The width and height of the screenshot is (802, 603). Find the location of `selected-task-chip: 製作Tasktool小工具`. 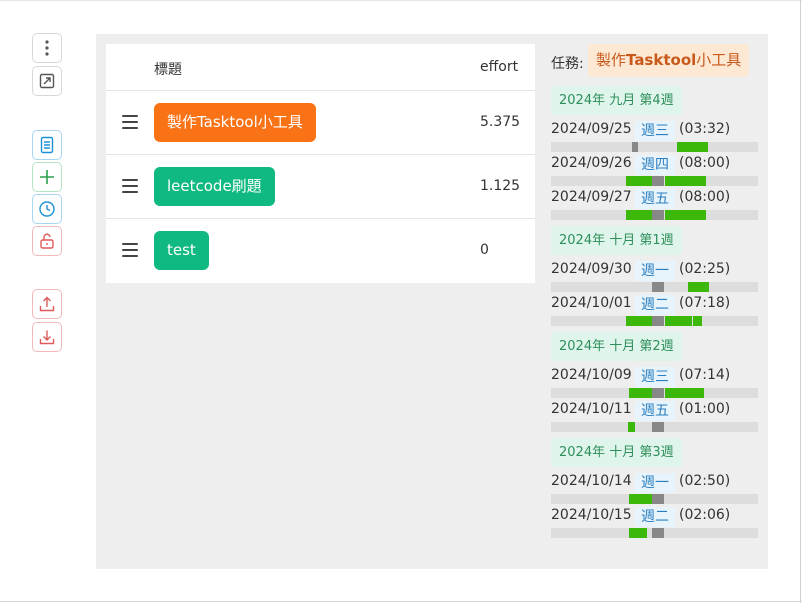

selected-task-chip: 製作Tasktool小工具 is located at coordinates (669, 60).